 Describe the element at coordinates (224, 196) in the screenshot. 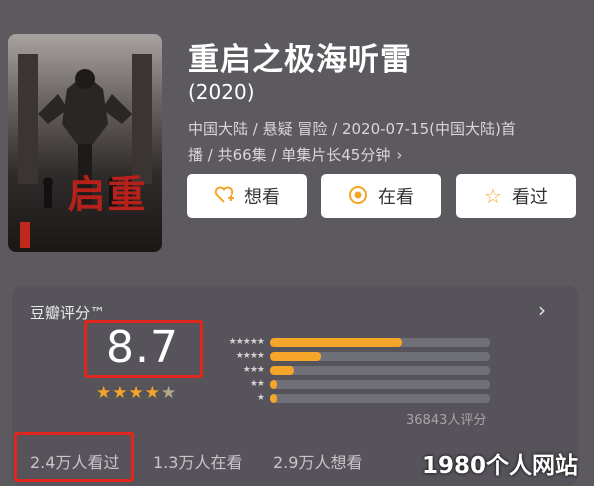

I see `heart-plus-icon` at that location.